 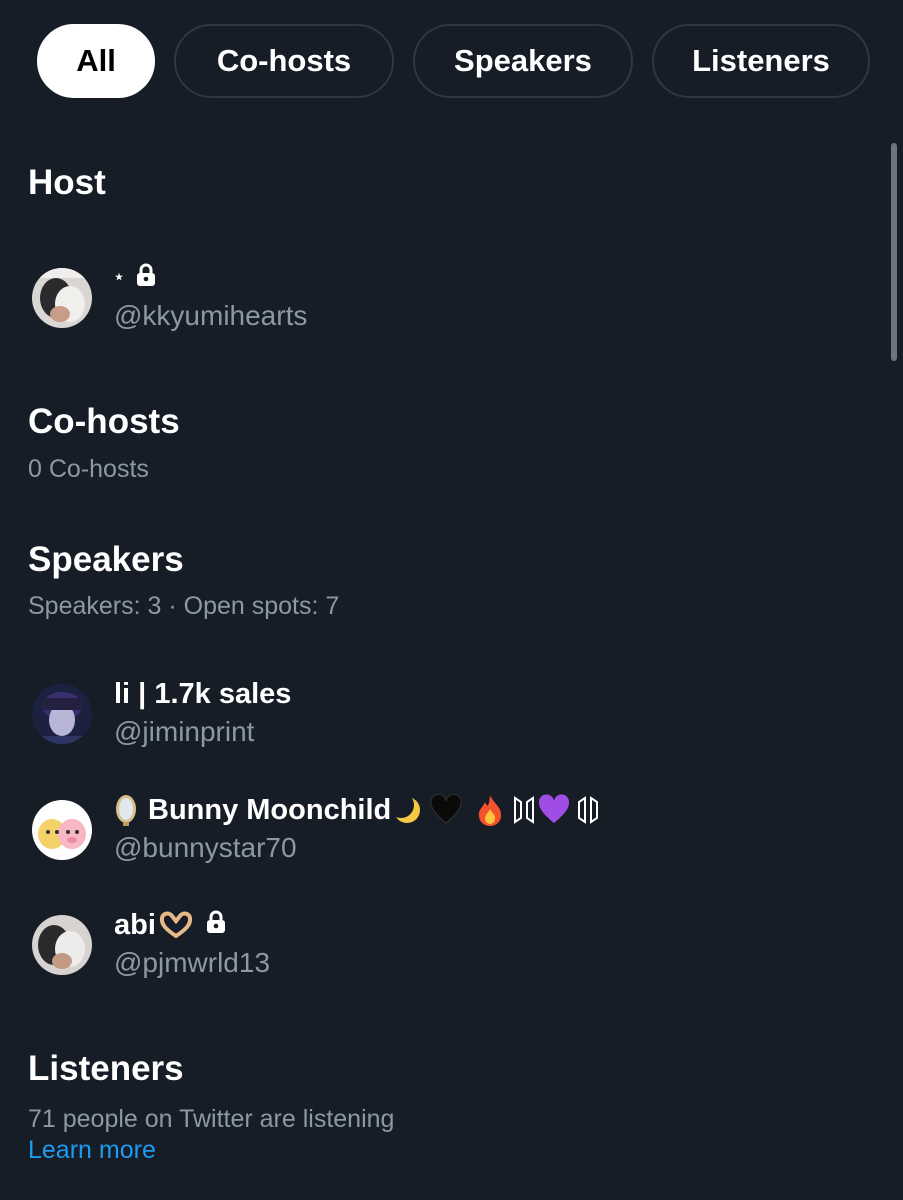 What do you see at coordinates (104, 421) in the screenshot?
I see `cohosts-section-title: Co-hosts` at bounding box center [104, 421].